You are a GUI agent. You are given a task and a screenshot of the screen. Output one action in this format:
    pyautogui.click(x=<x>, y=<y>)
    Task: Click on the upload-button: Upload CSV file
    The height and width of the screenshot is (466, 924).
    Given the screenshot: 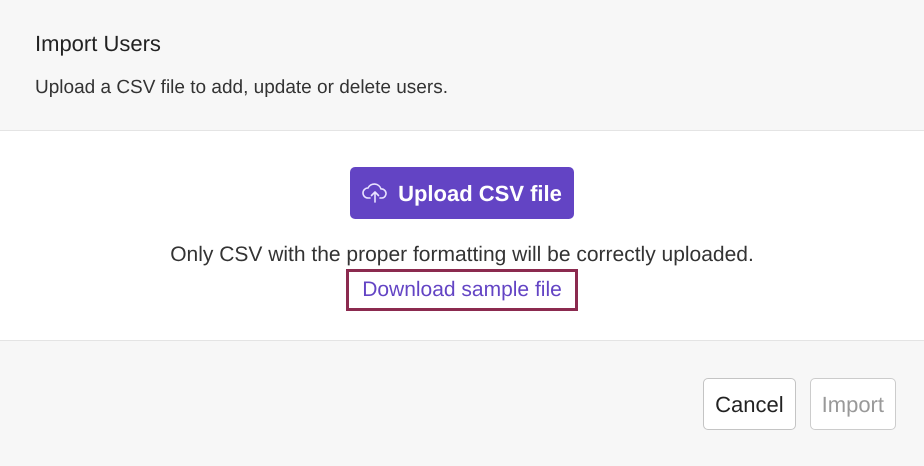 What is the action you would take?
    pyautogui.click(x=462, y=193)
    